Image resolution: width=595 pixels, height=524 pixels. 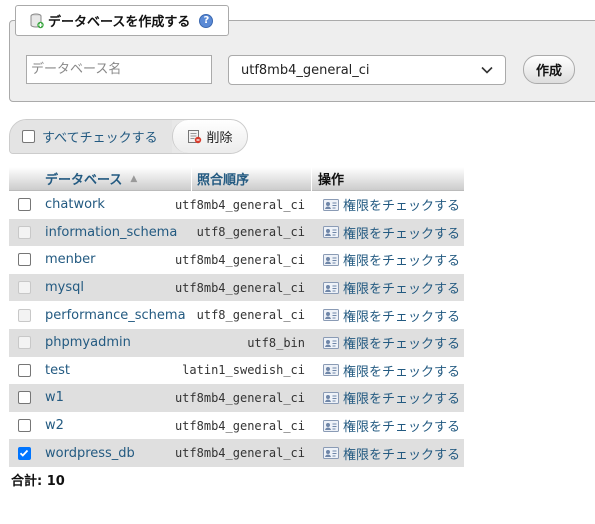 I want to click on table-row: menber utf8mb4_general_ci 権限をチェックする, so click(x=236, y=260).